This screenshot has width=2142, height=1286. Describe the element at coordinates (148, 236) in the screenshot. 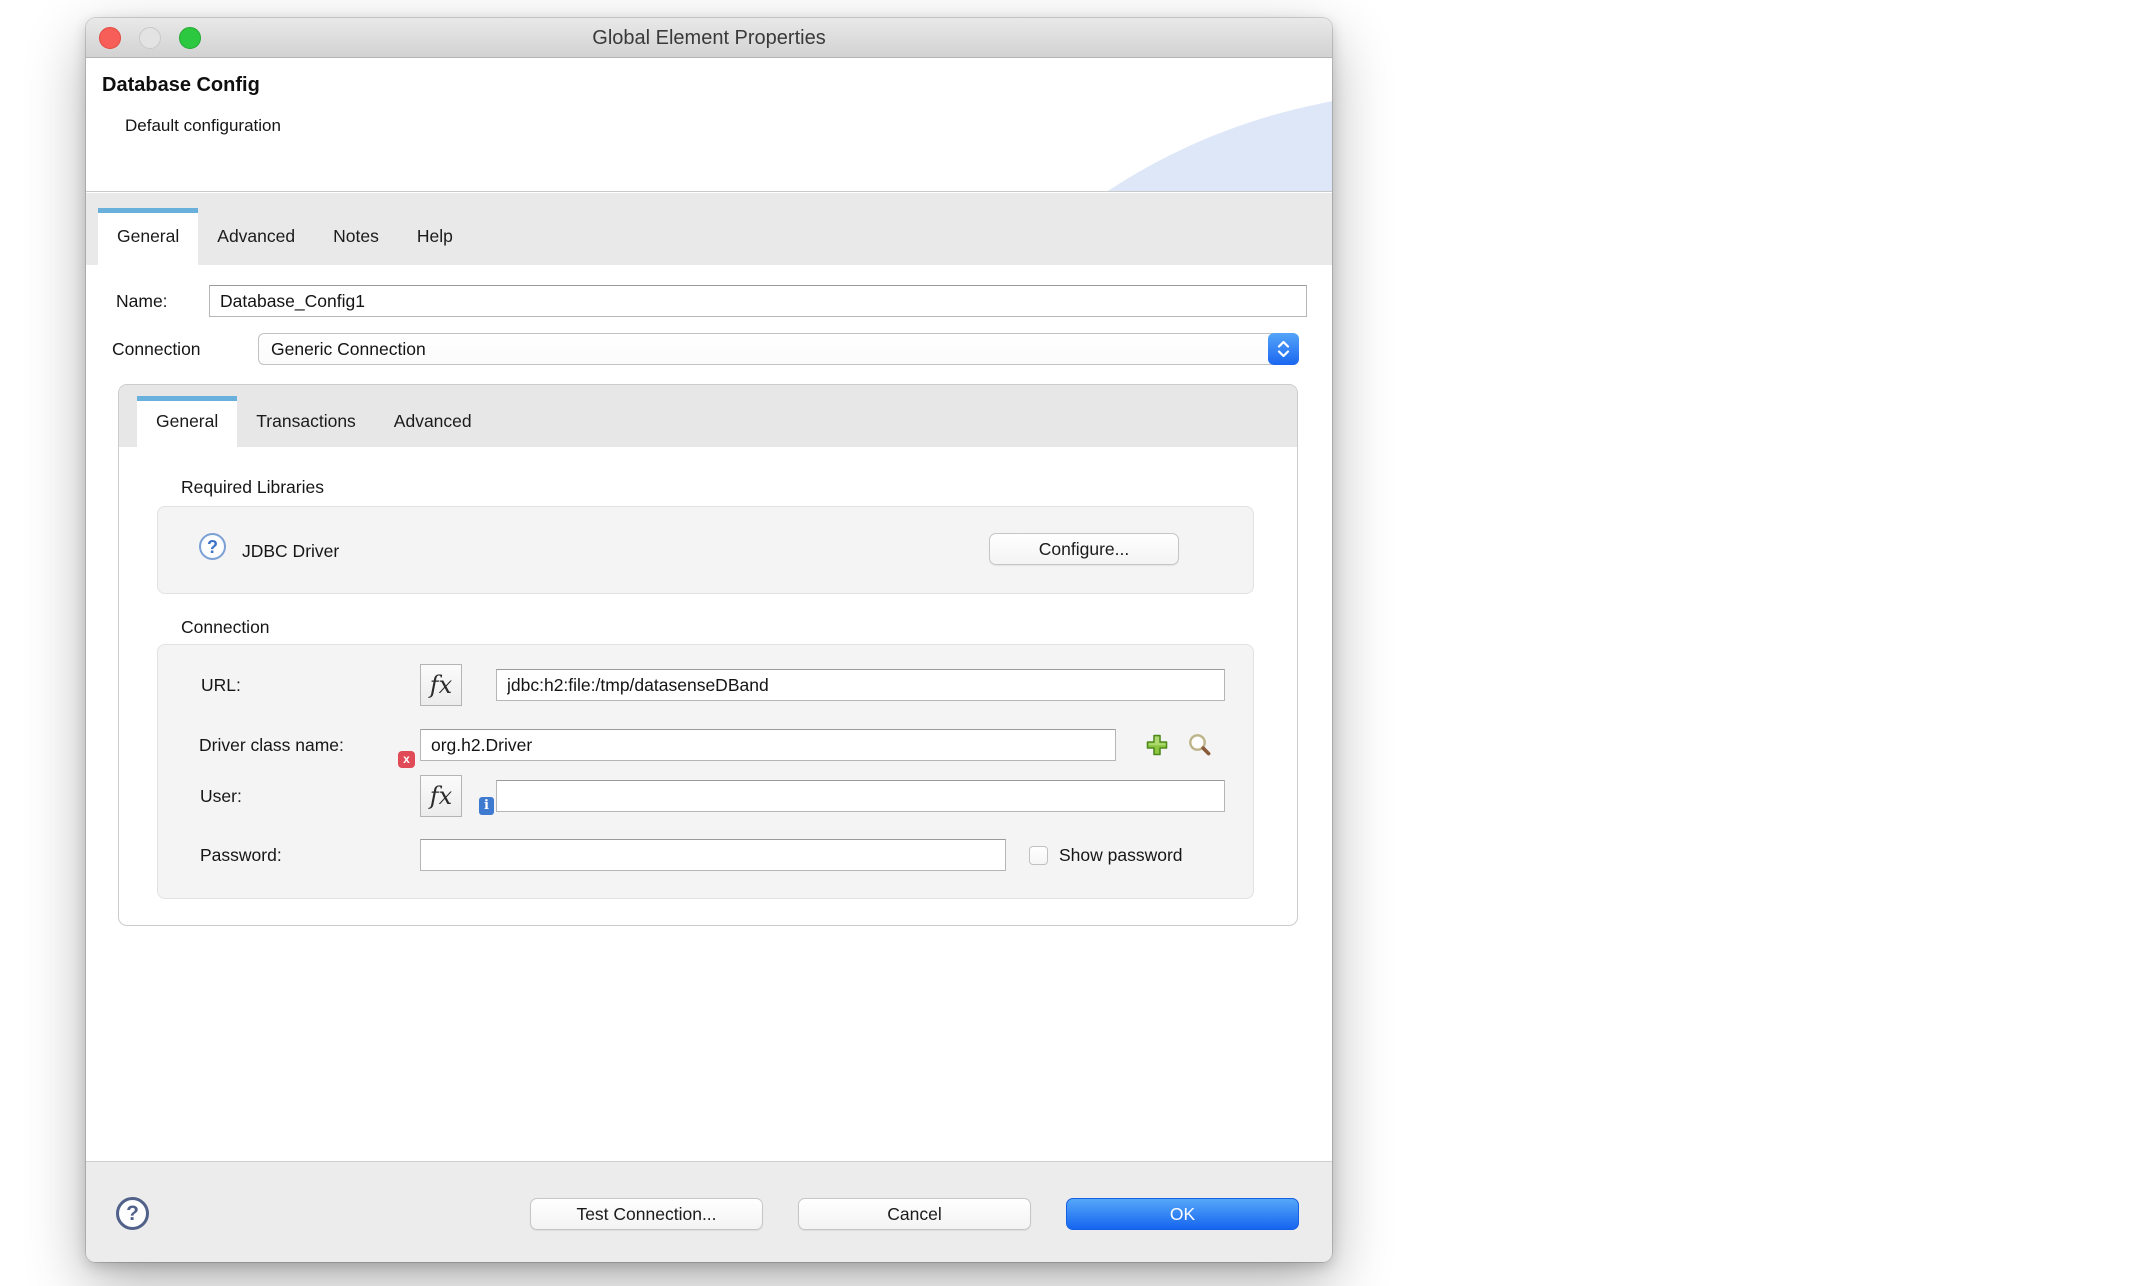

I see `tab-general: General` at that location.